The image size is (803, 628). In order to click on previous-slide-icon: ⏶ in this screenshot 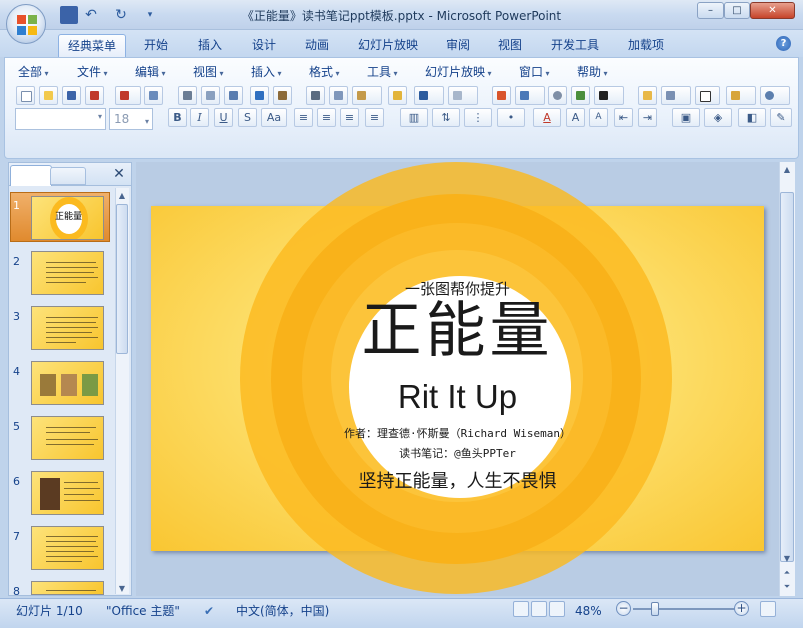, I will do `click(787, 573)`.